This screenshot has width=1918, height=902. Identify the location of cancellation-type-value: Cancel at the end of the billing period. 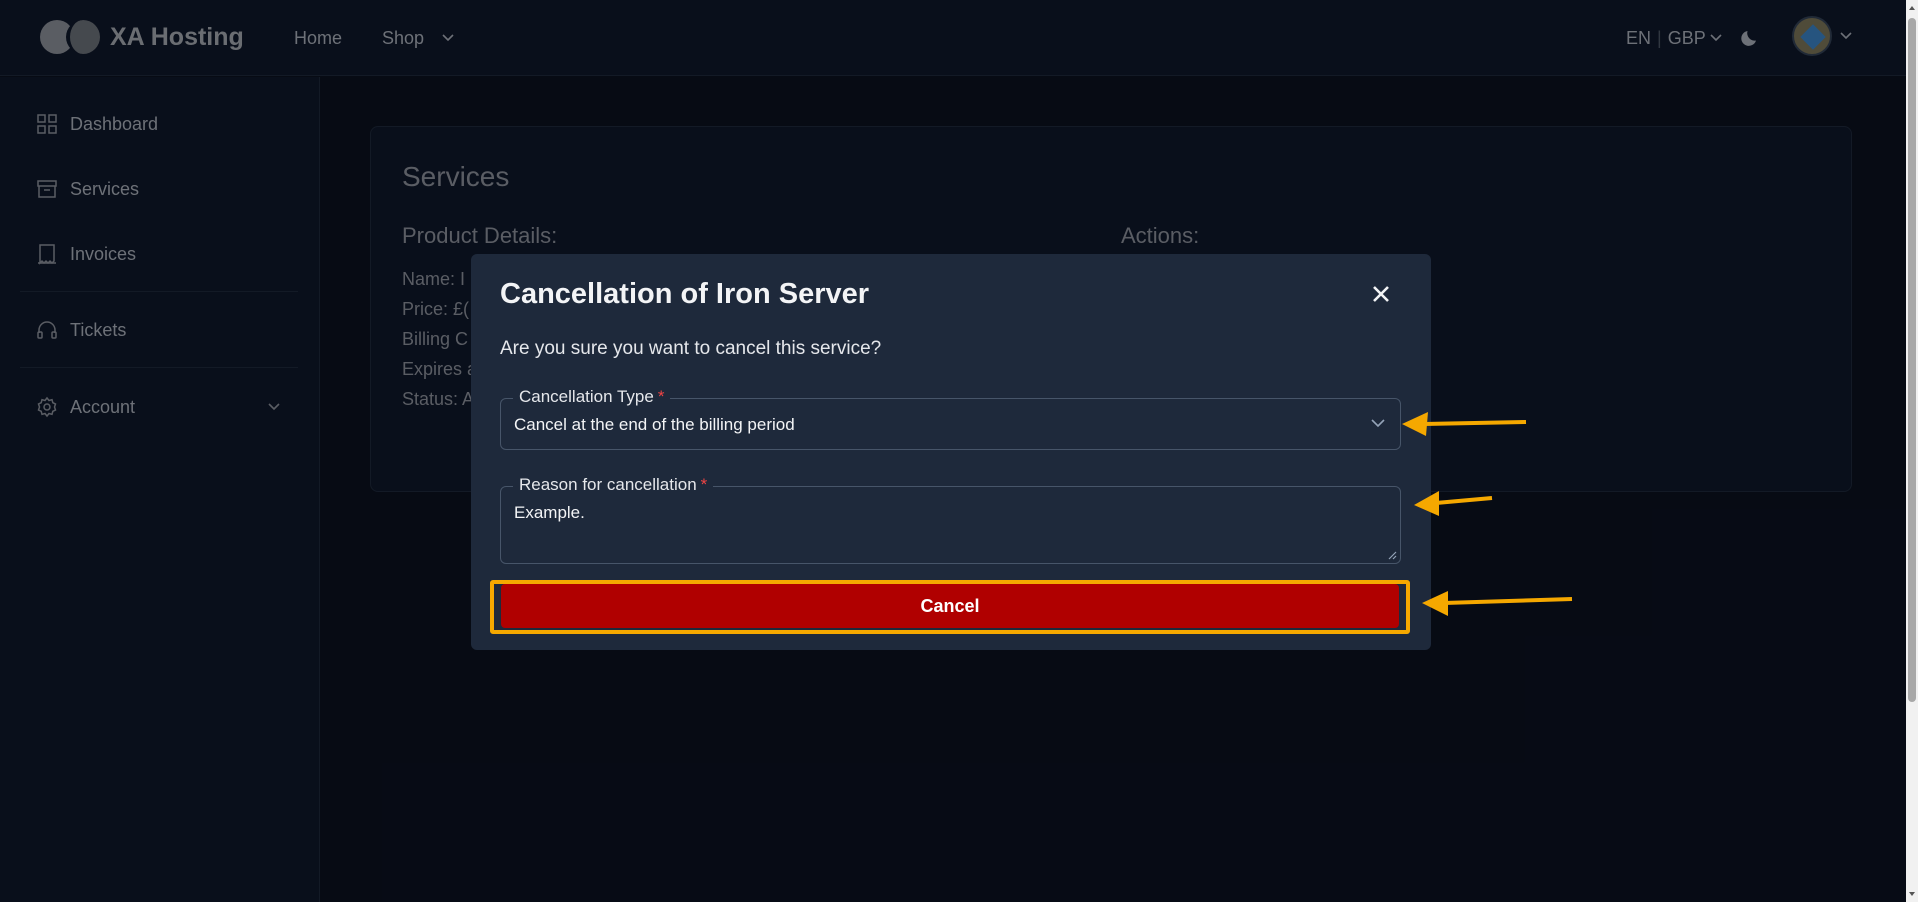
(654, 424).